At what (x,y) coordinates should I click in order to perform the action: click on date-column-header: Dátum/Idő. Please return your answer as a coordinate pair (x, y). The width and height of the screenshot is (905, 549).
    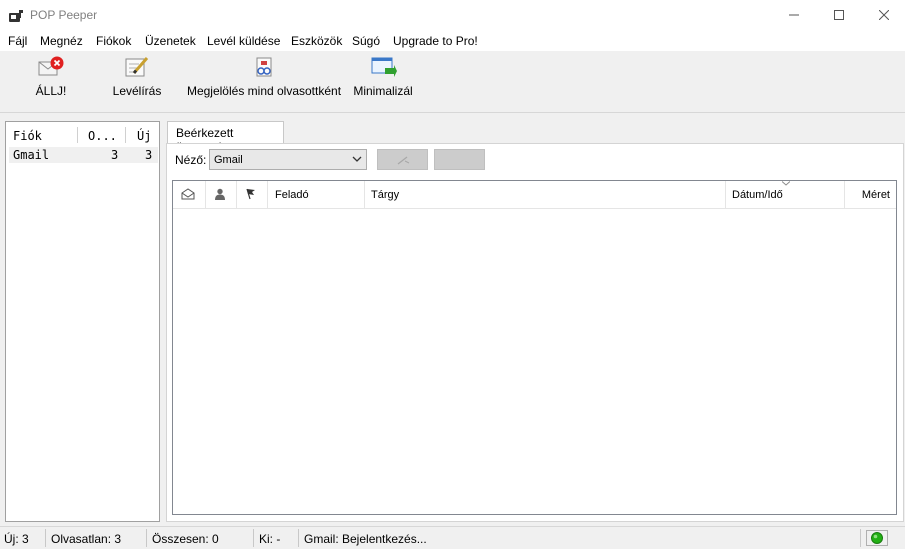
    Looking at the image, I should click on (785, 194).